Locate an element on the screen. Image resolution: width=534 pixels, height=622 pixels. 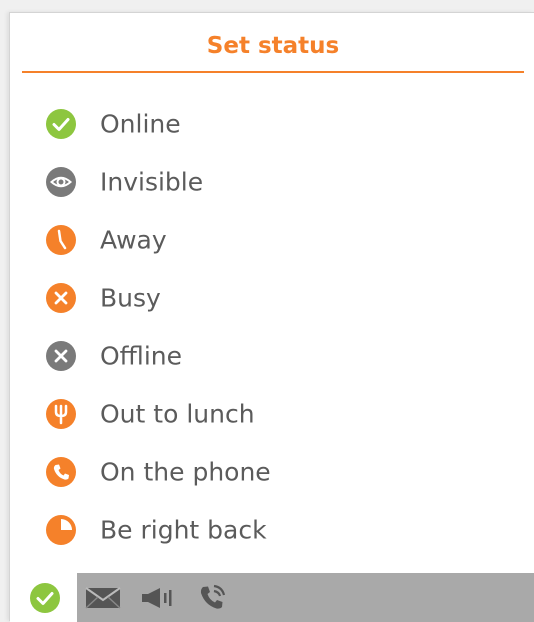
status-label: Be right back is located at coordinates (183, 530).